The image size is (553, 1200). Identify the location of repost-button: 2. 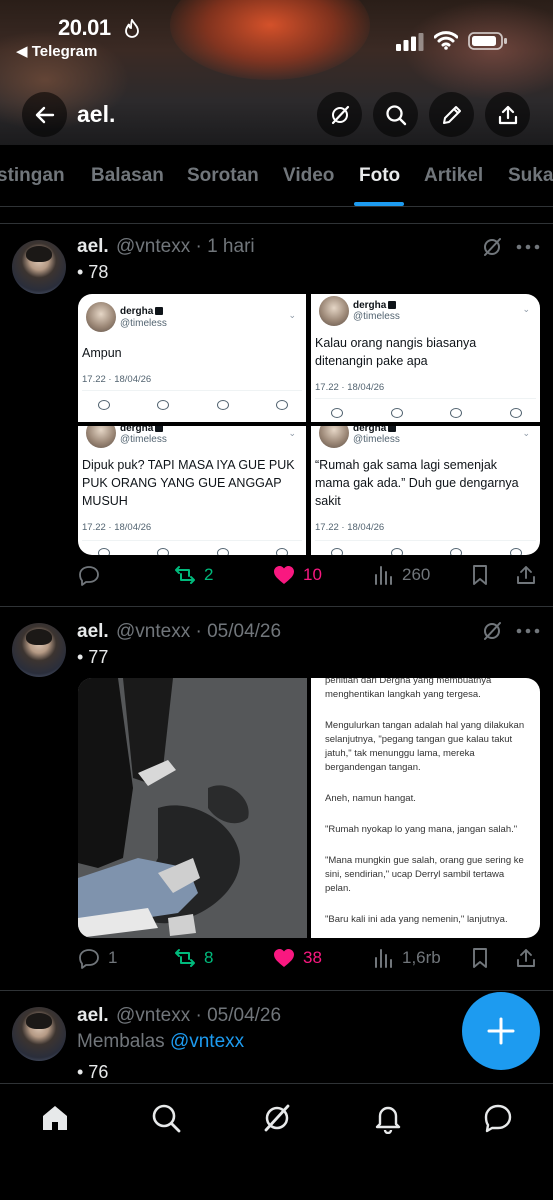
(193, 575).